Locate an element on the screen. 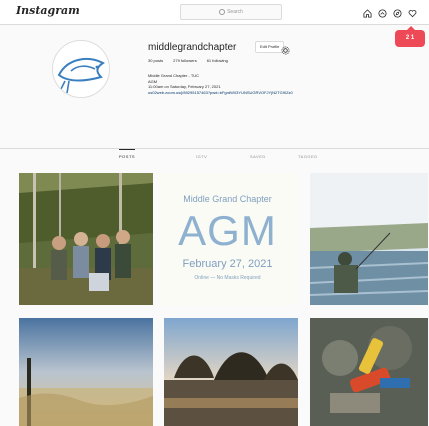  followers-count: 279 followers is located at coordinates (185, 60).